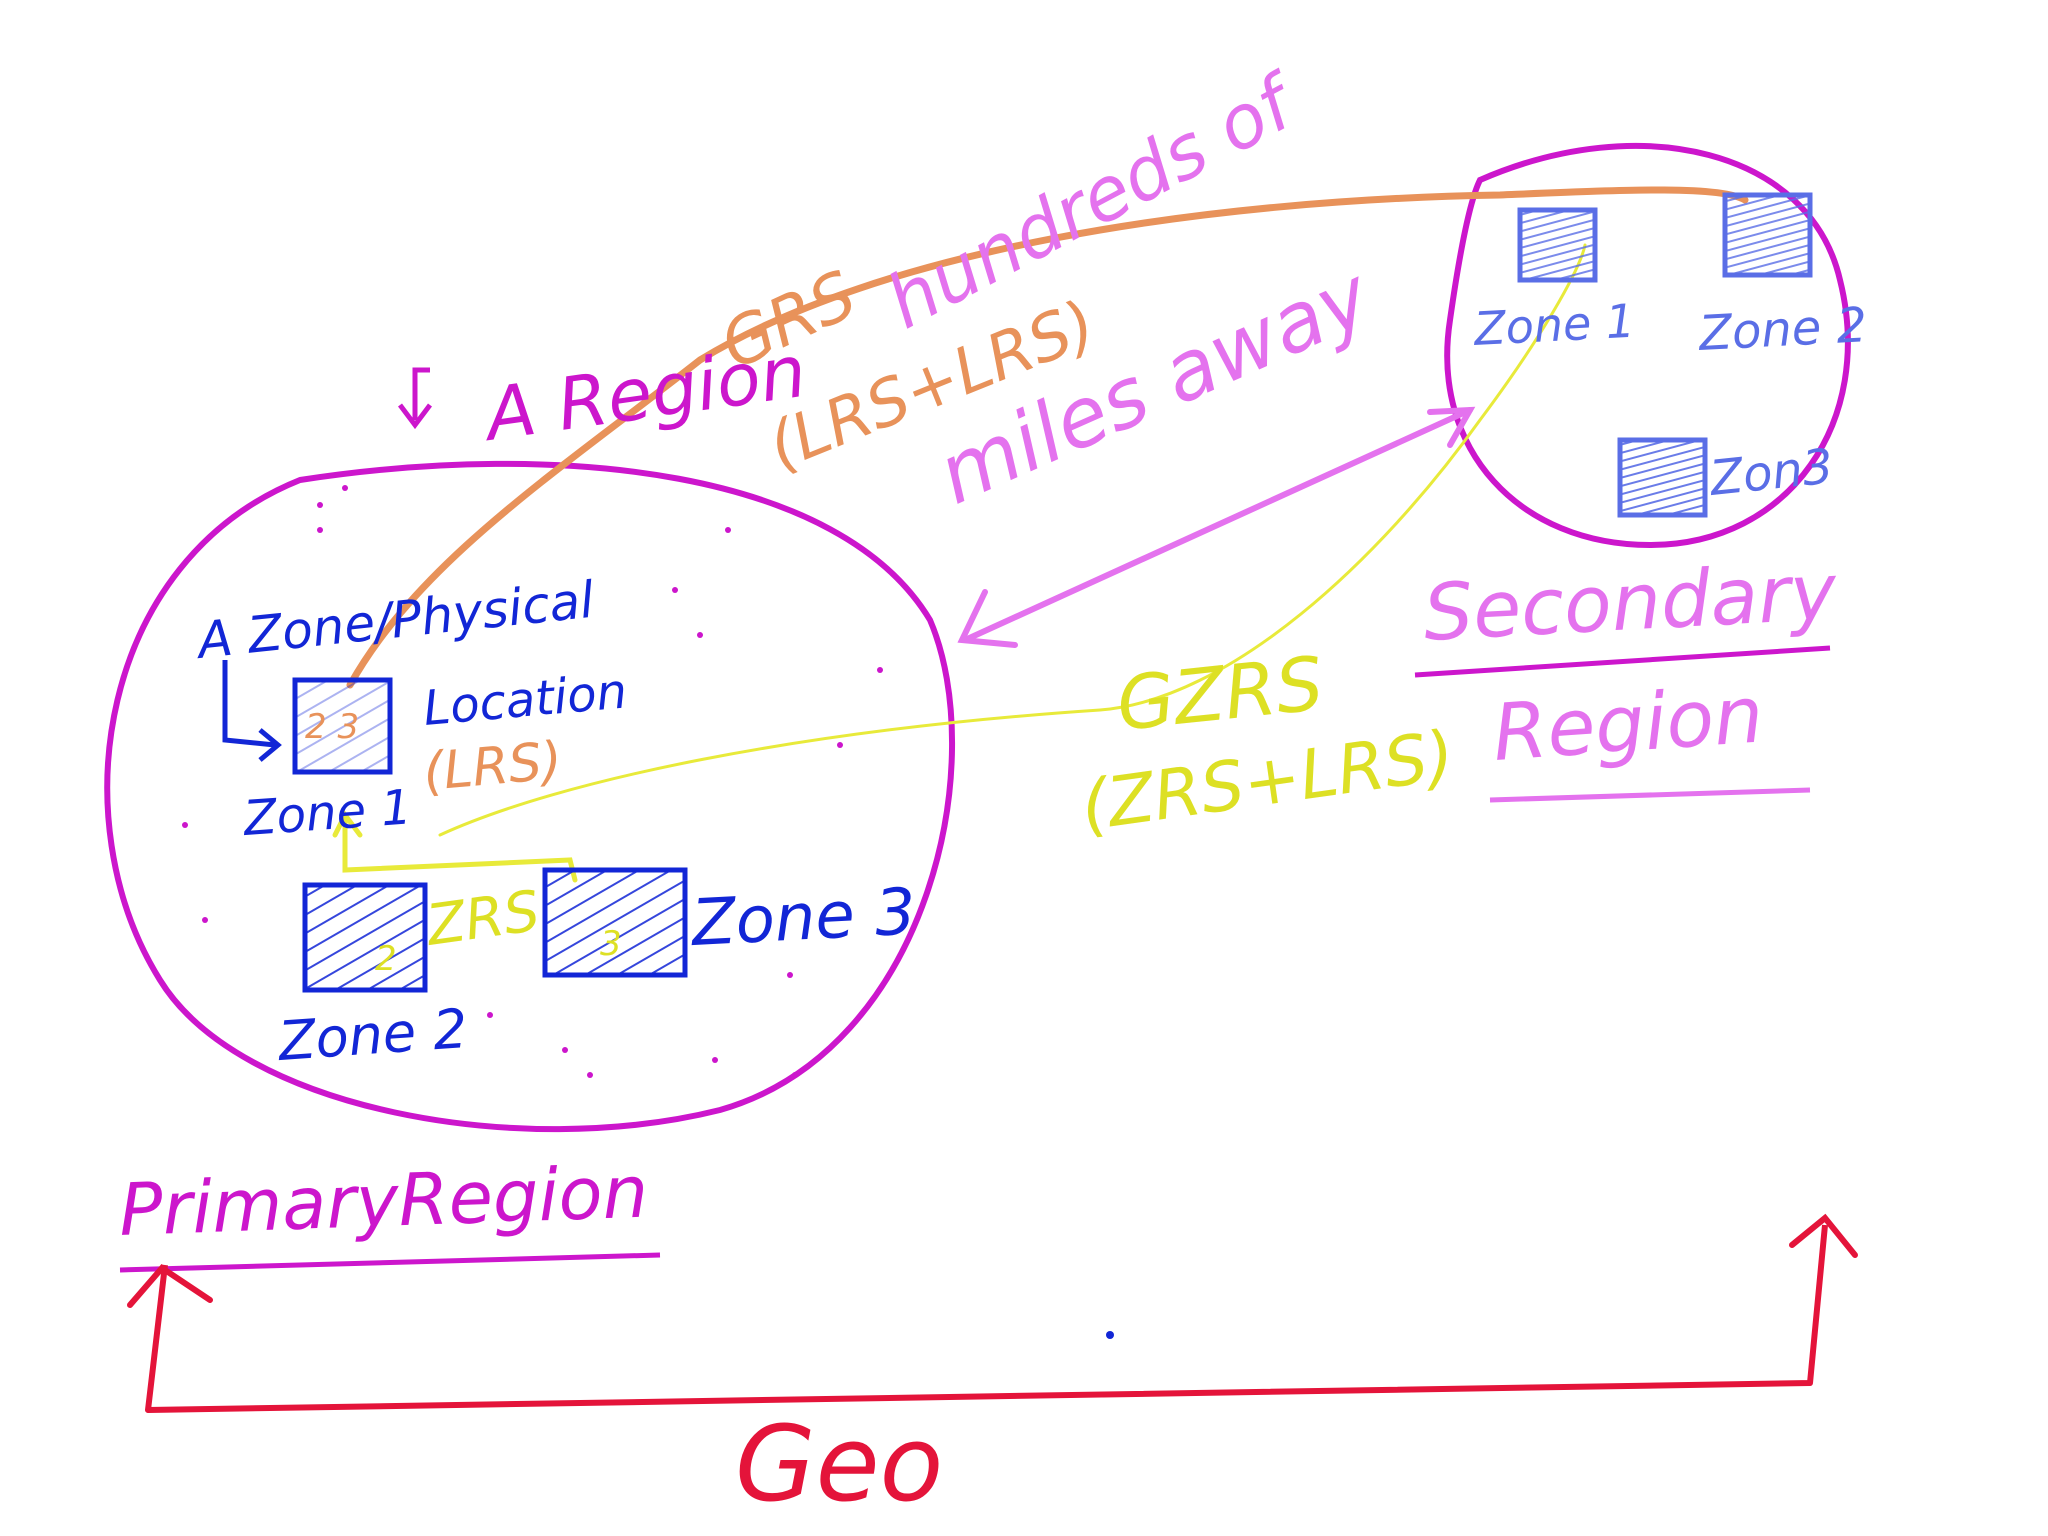 This screenshot has height=1536, width=2048. Describe the element at coordinates (611, 944) in the screenshot. I see `zone3-mark: 3` at that location.